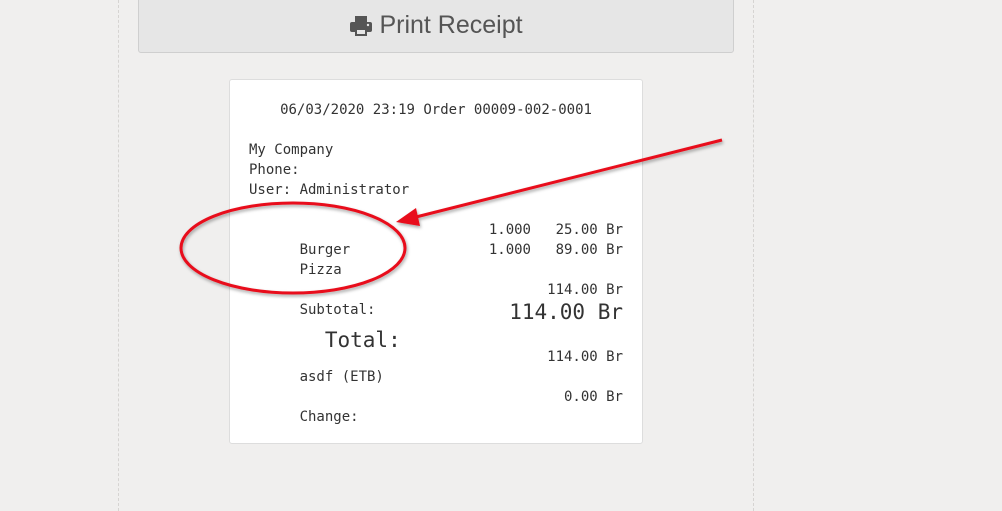 The image size is (1002, 511). Describe the element at coordinates (566, 312) in the screenshot. I see `total-value: 114.00 Br` at that location.